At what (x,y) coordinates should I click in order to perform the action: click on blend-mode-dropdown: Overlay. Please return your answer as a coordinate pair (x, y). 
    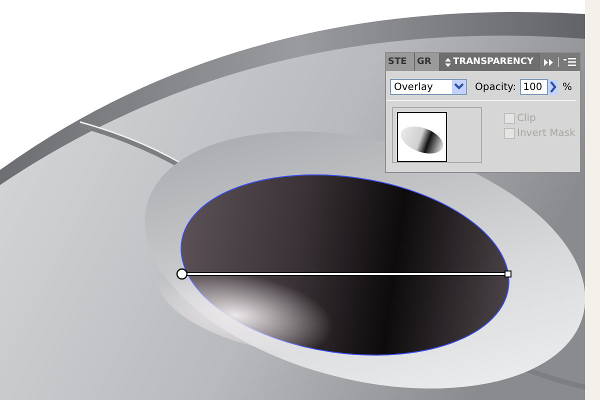
    Looking at the image, I should click on (428, 87).